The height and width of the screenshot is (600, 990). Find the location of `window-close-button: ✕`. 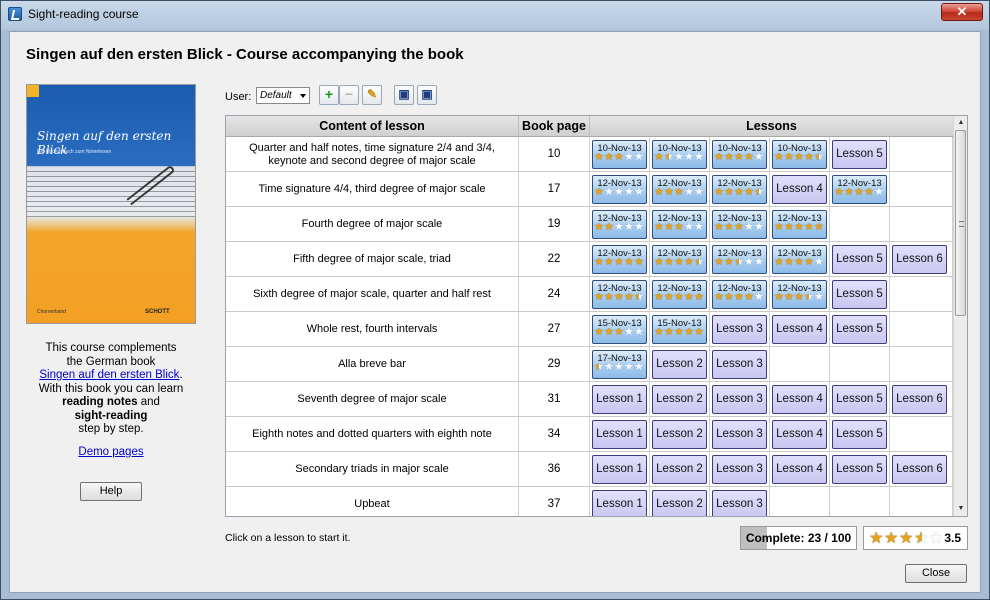

window-close-button: ✕ is located at coordinates (962, 12).